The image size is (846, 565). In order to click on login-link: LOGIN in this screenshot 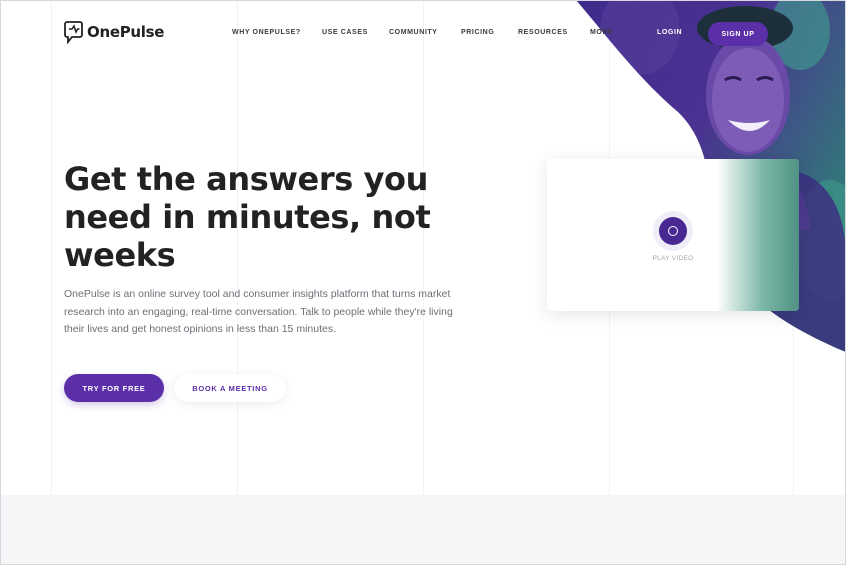, I will do `click(669, 32)`.